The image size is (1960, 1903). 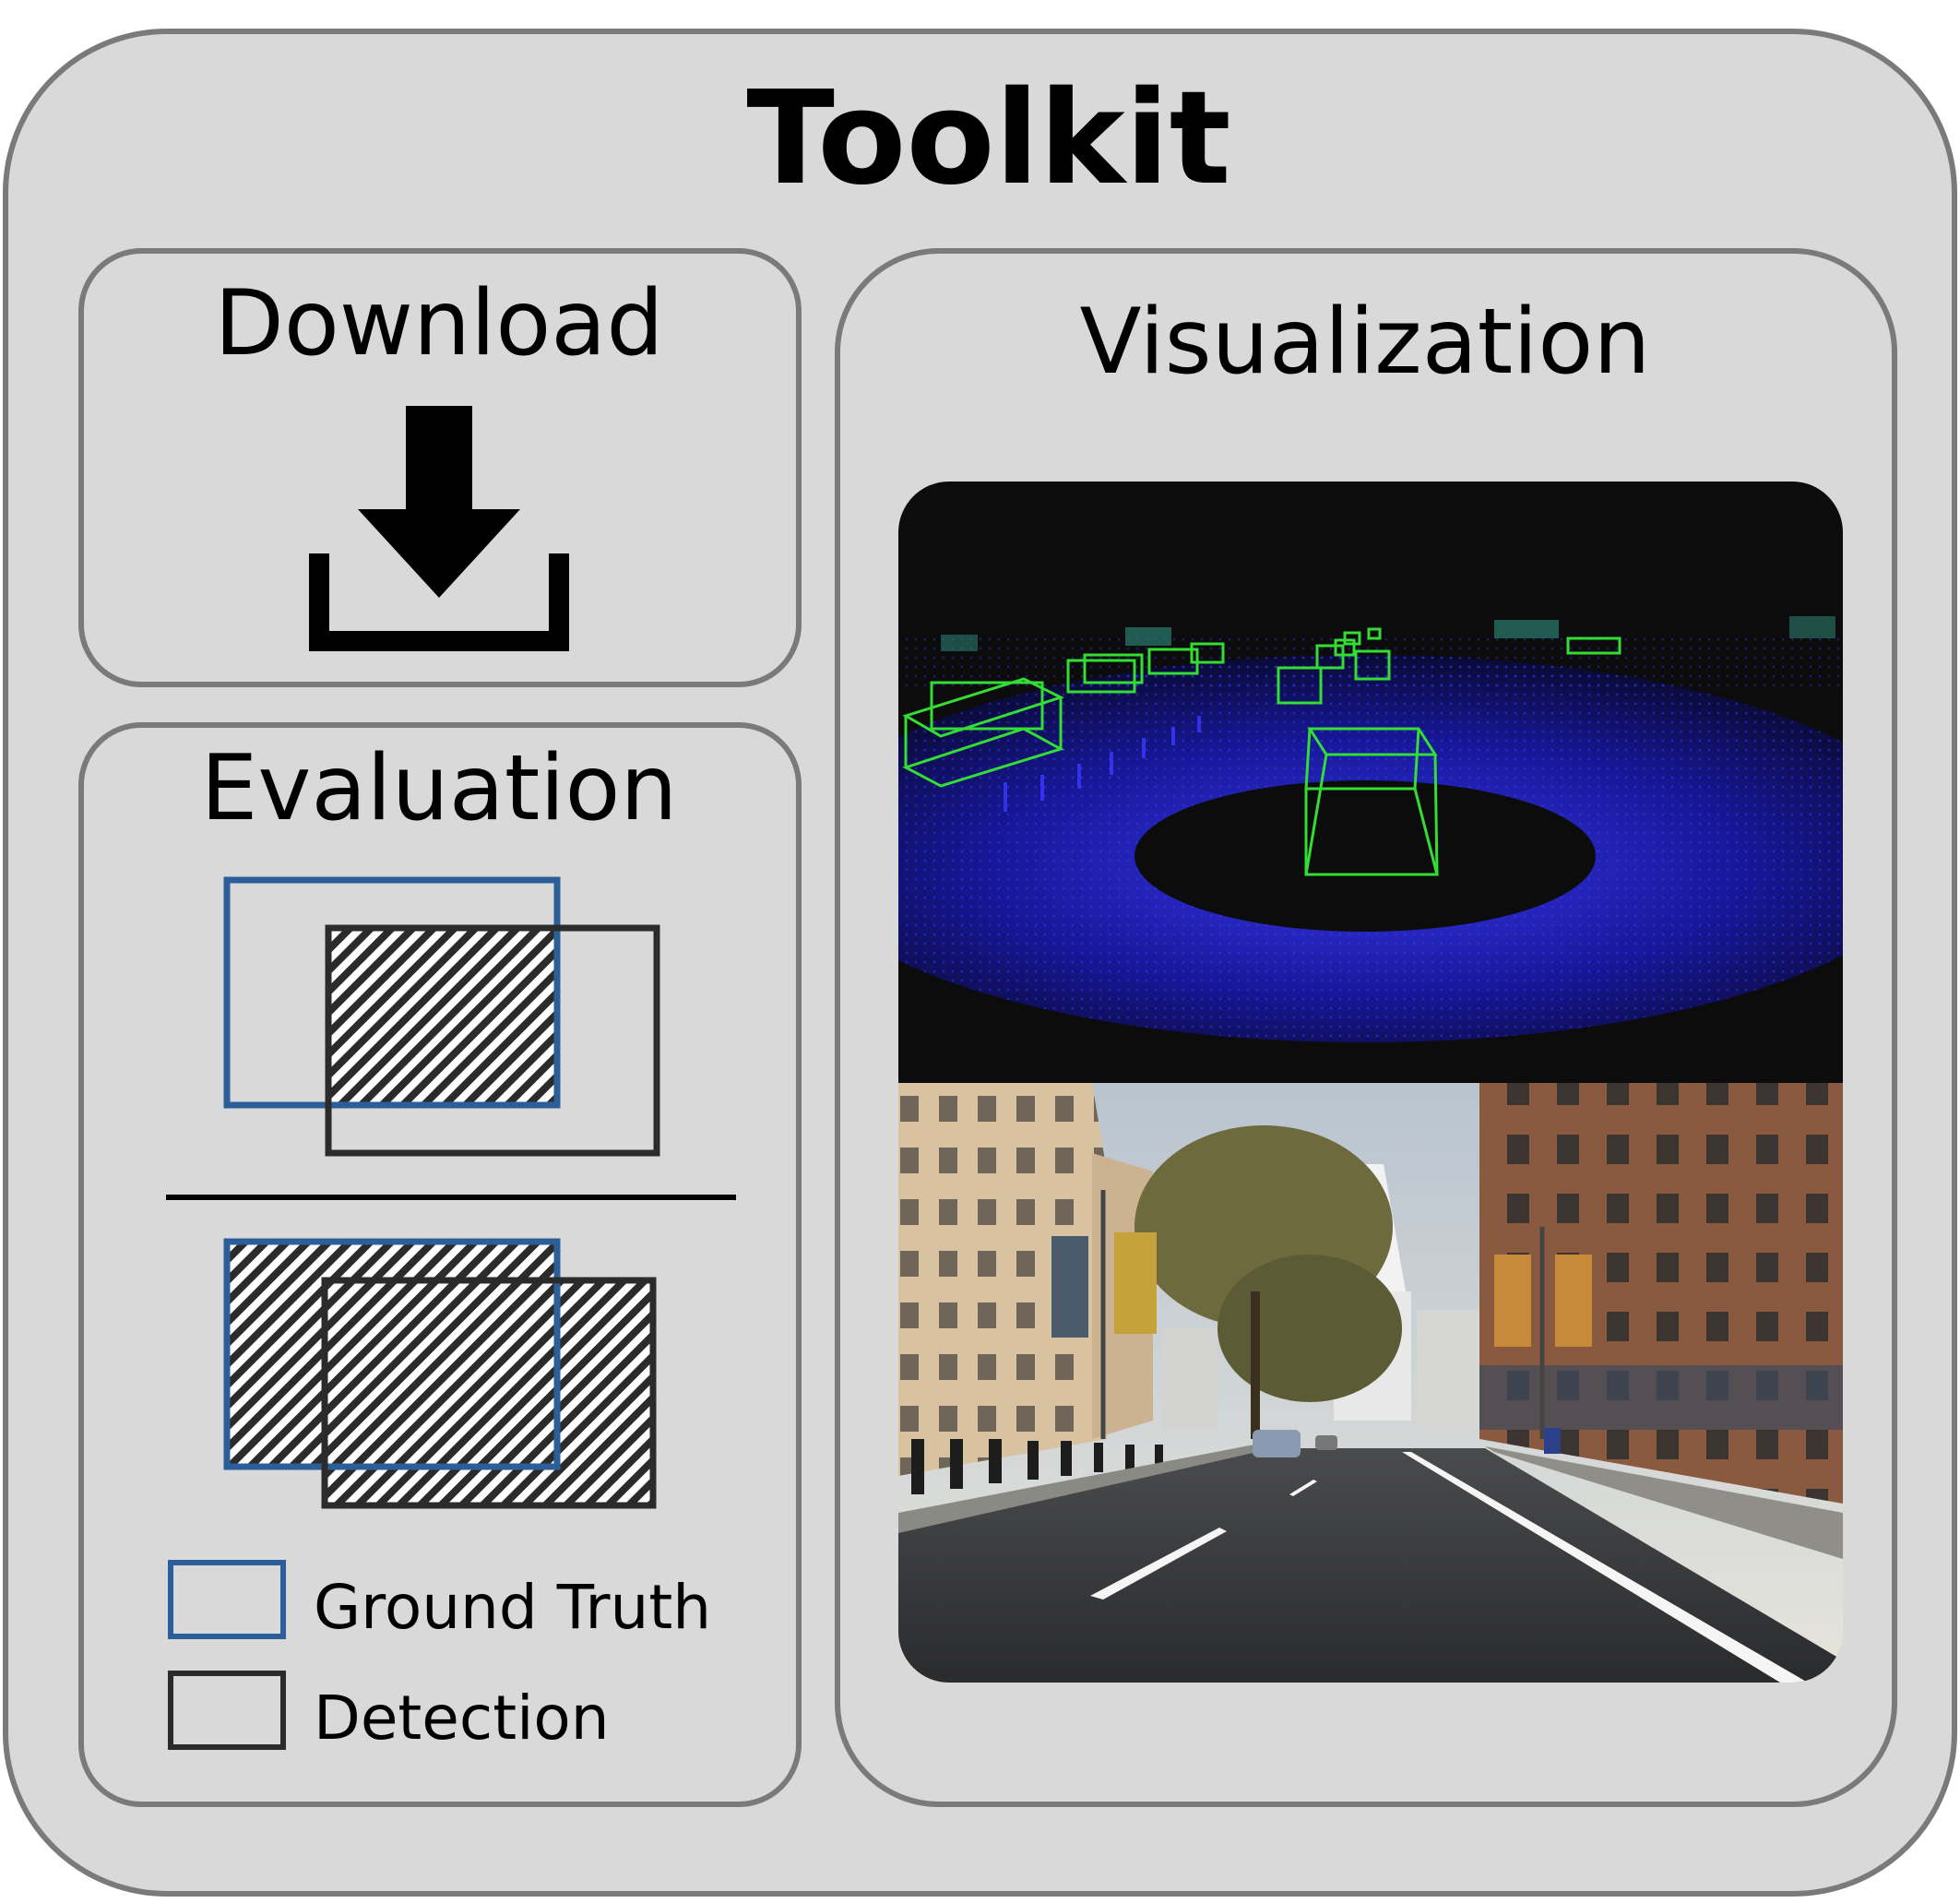 I want to click on evaluation-label: Evaluation, so click(x=438, y=788).